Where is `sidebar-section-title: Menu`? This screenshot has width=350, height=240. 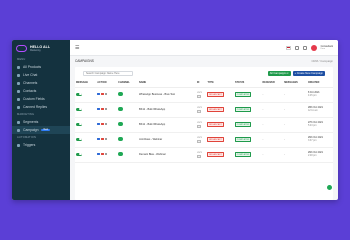 sidebar-section-title: Menu is located at coordinates (21, 59).